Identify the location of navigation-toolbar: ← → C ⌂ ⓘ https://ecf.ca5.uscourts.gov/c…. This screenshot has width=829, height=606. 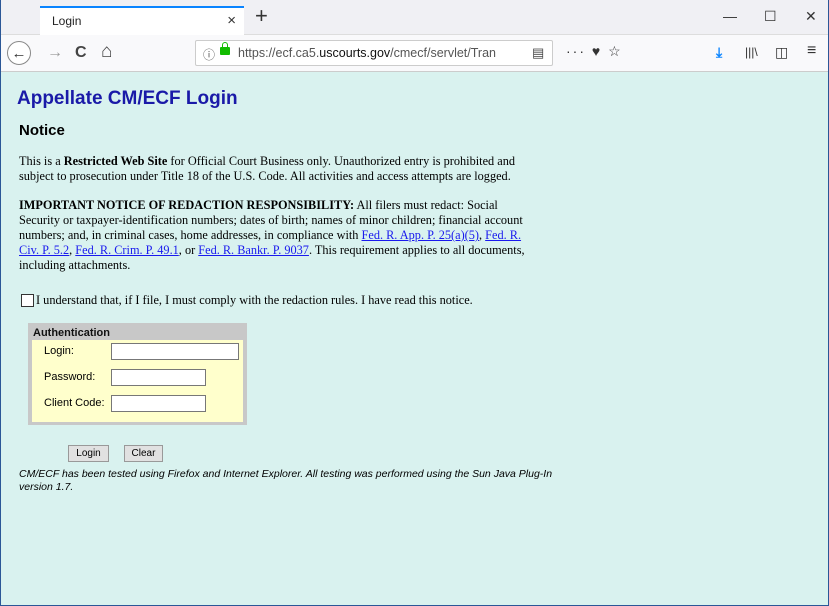
(414, 53).